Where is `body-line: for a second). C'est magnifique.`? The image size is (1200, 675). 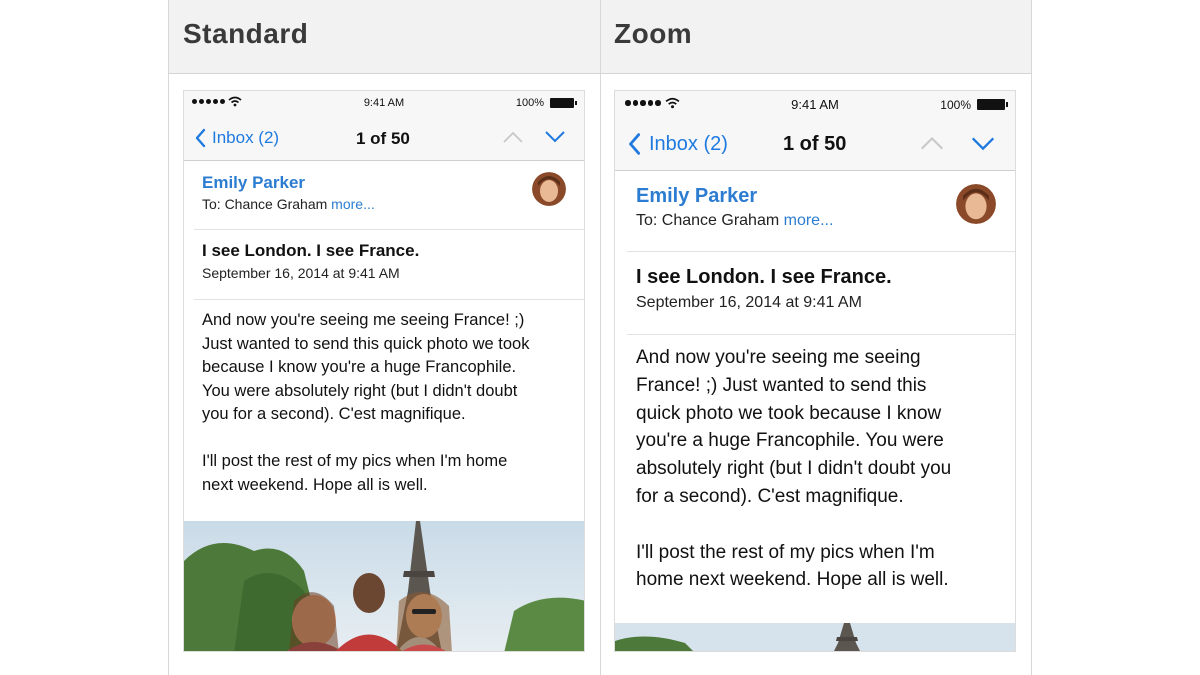 body-line: for a second). C'est magnifique. is located at coordinates (770, 496).